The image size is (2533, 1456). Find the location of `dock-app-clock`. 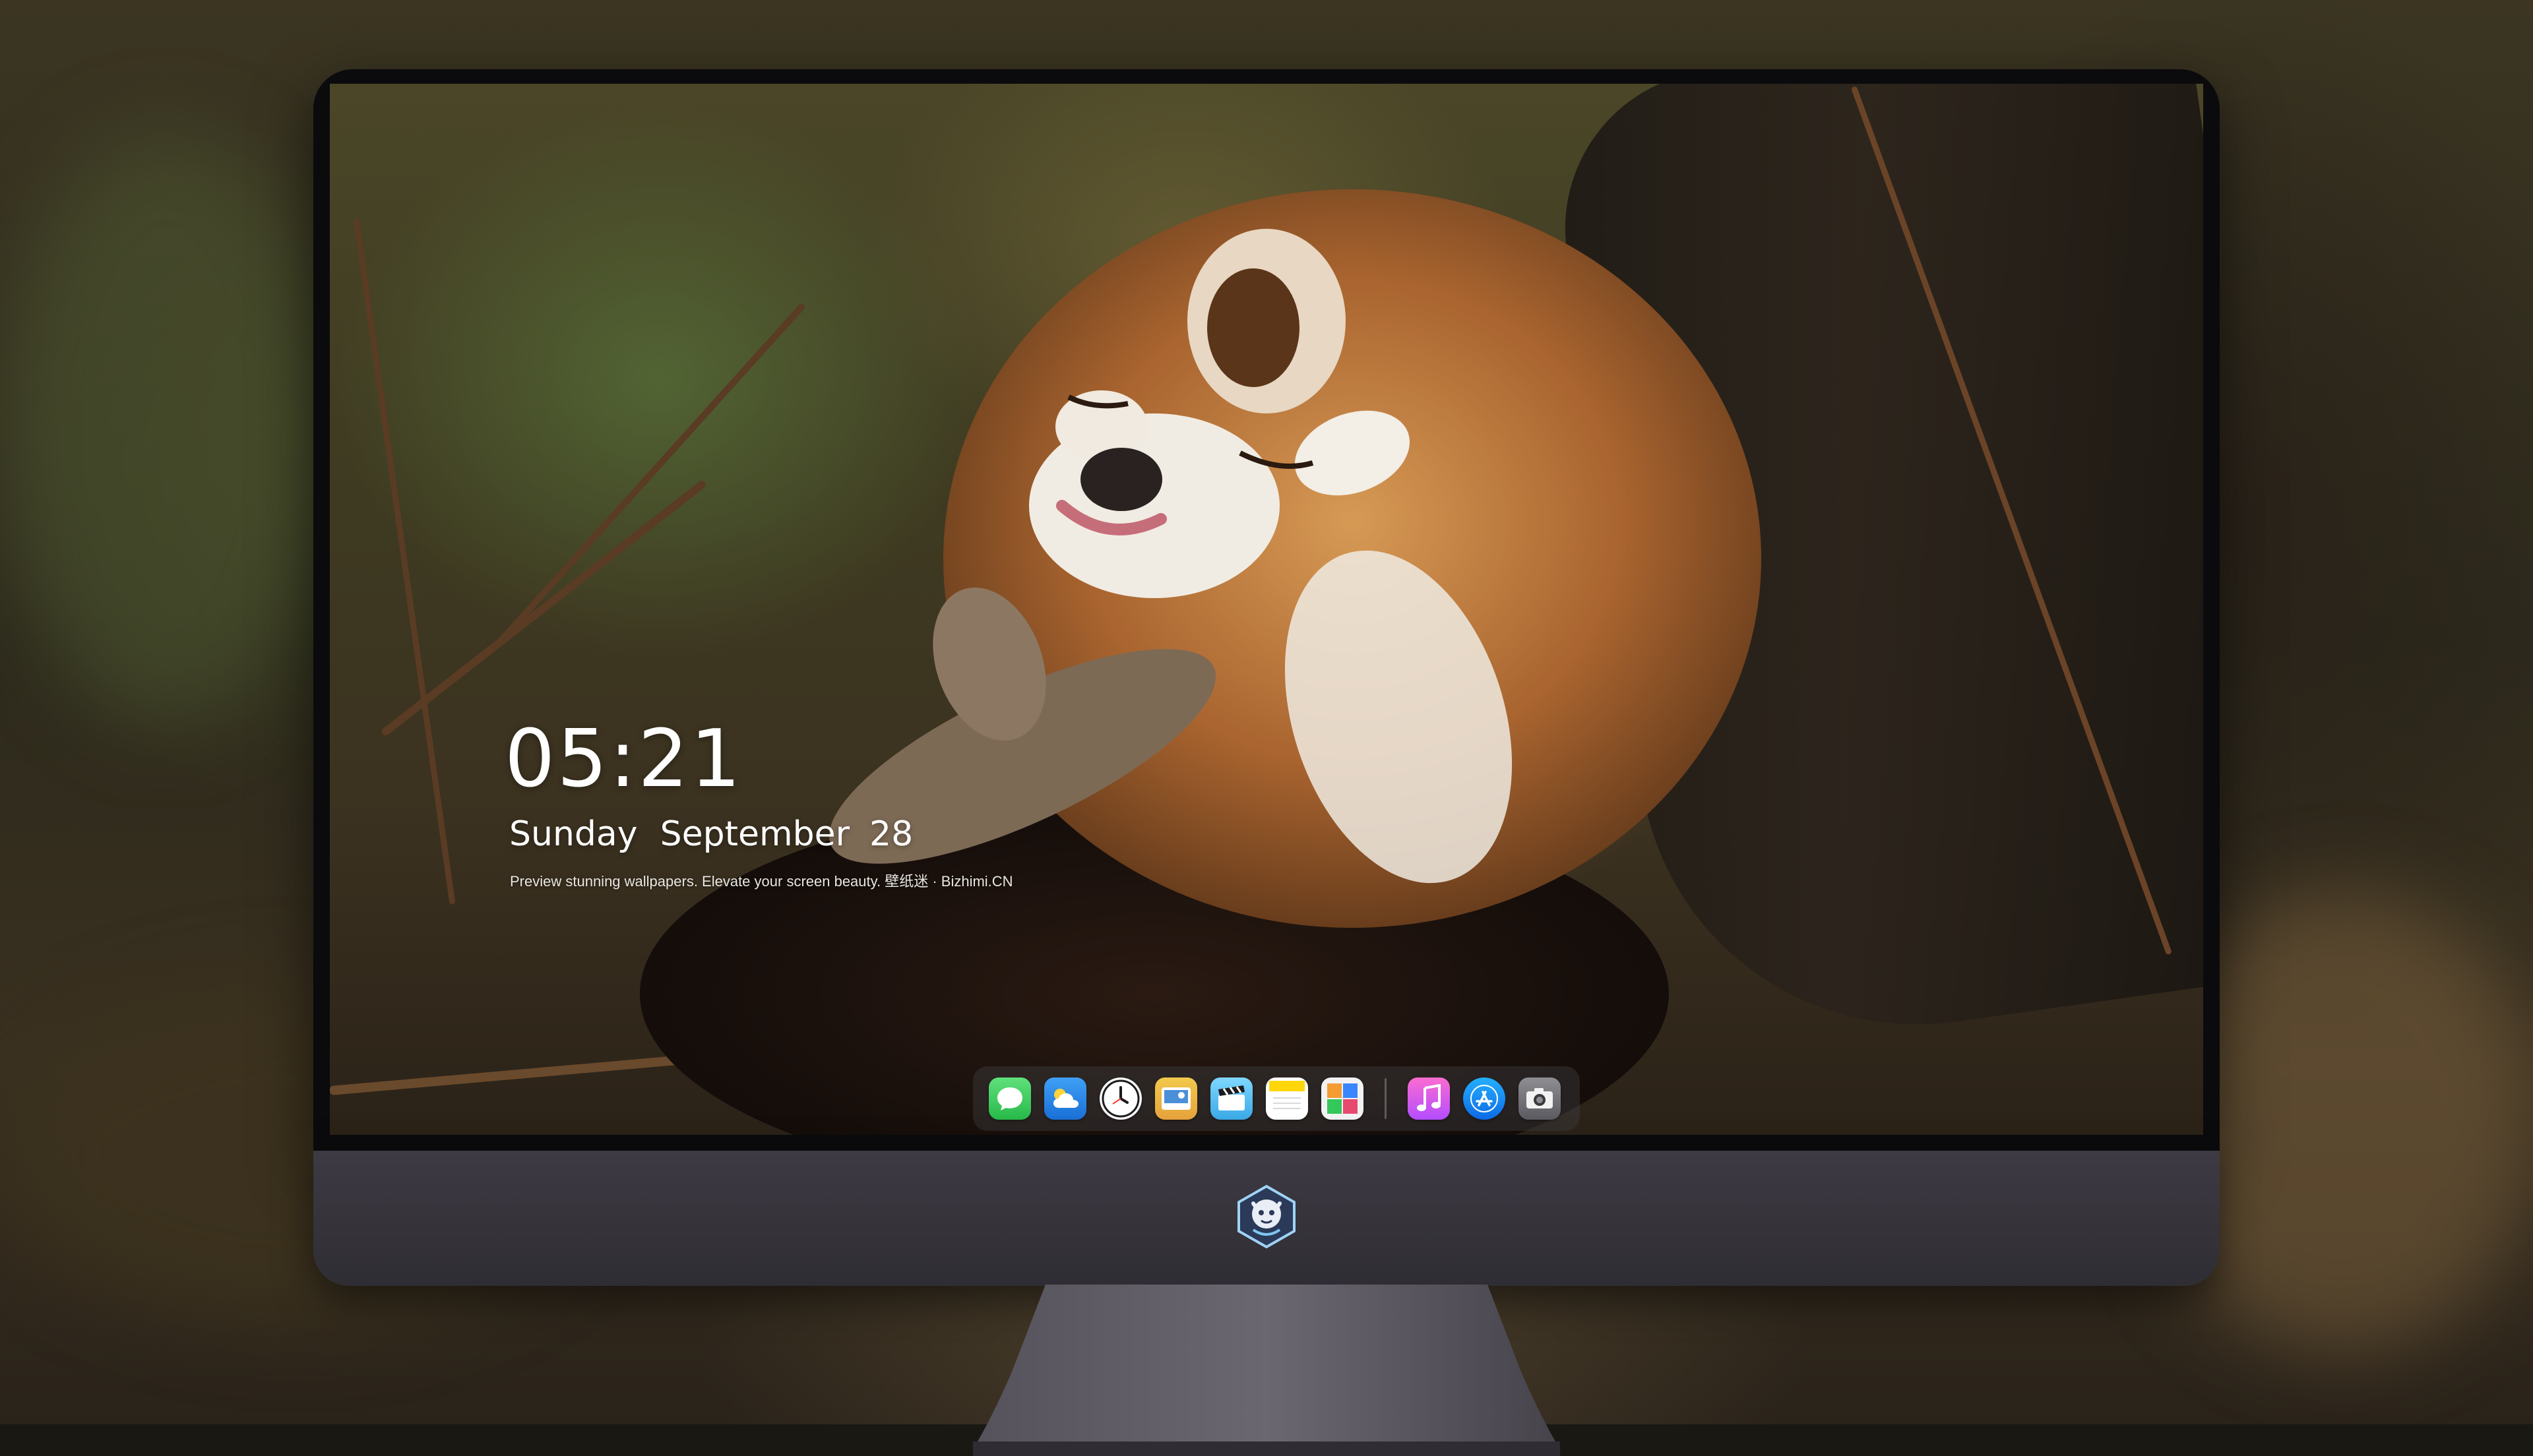

dock-app-clock is located at coordinates (1121, 1098).